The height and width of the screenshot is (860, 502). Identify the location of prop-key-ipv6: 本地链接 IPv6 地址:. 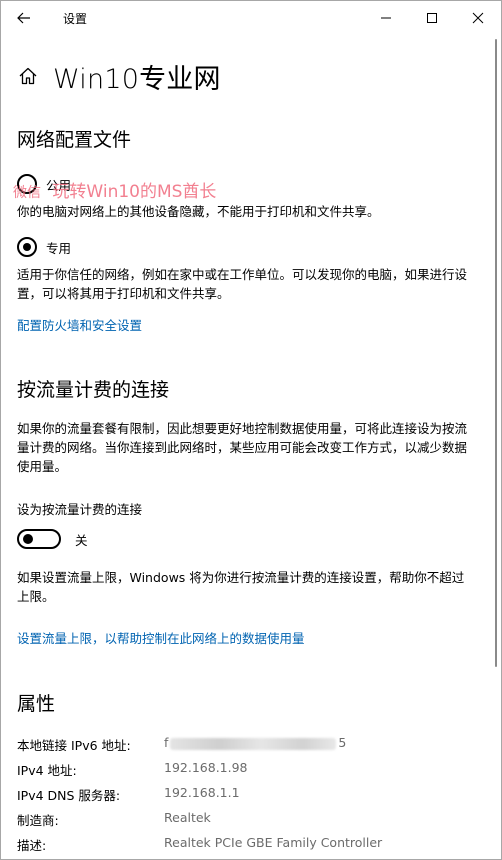
(74, 745).